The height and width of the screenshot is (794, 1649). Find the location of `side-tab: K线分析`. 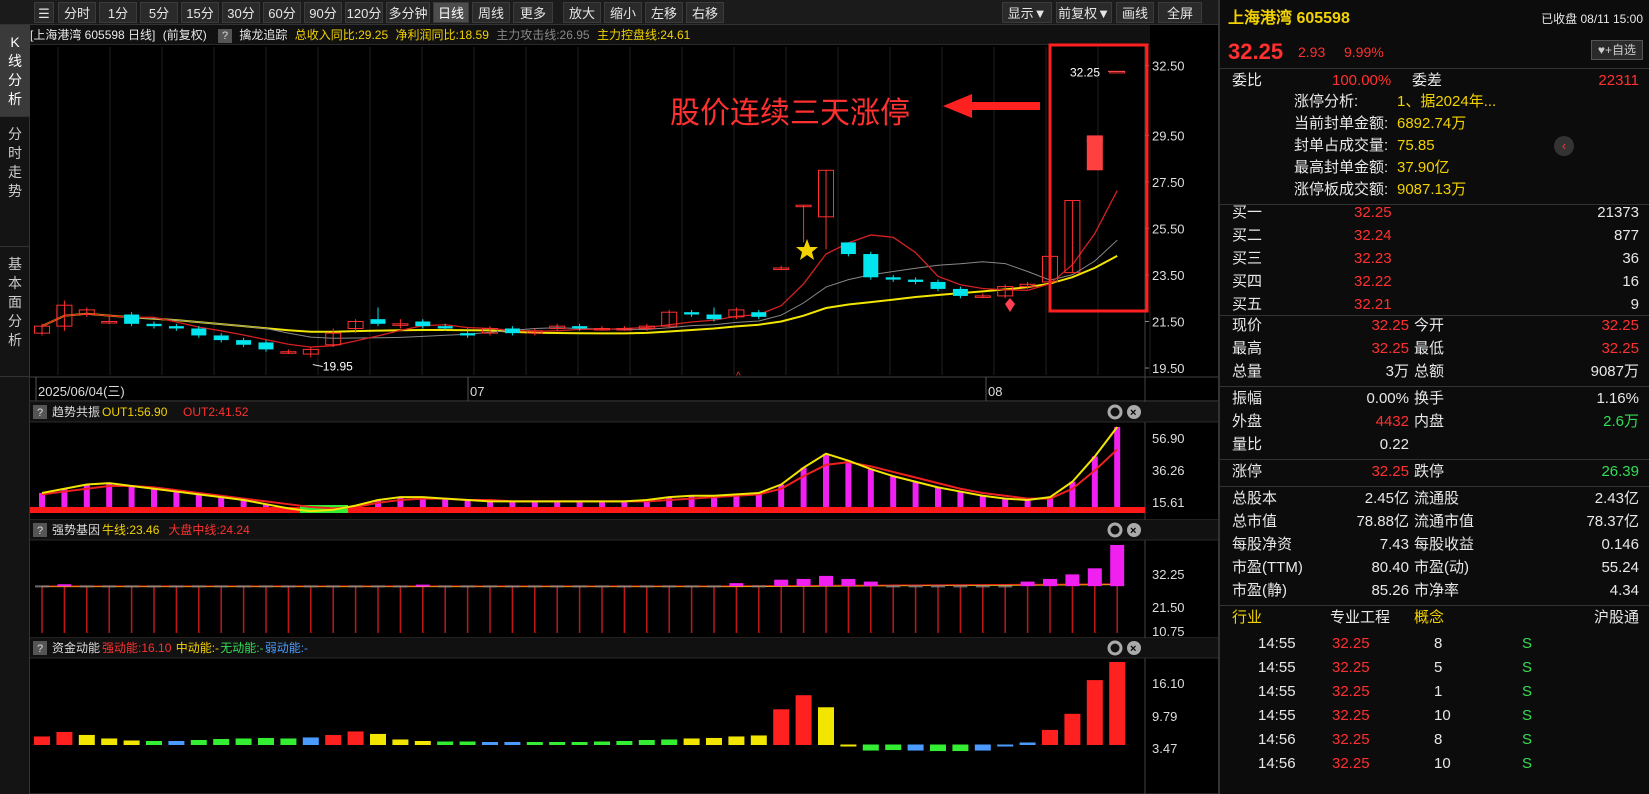

side-tab: K线分析 is located at coordinates (15, 71).